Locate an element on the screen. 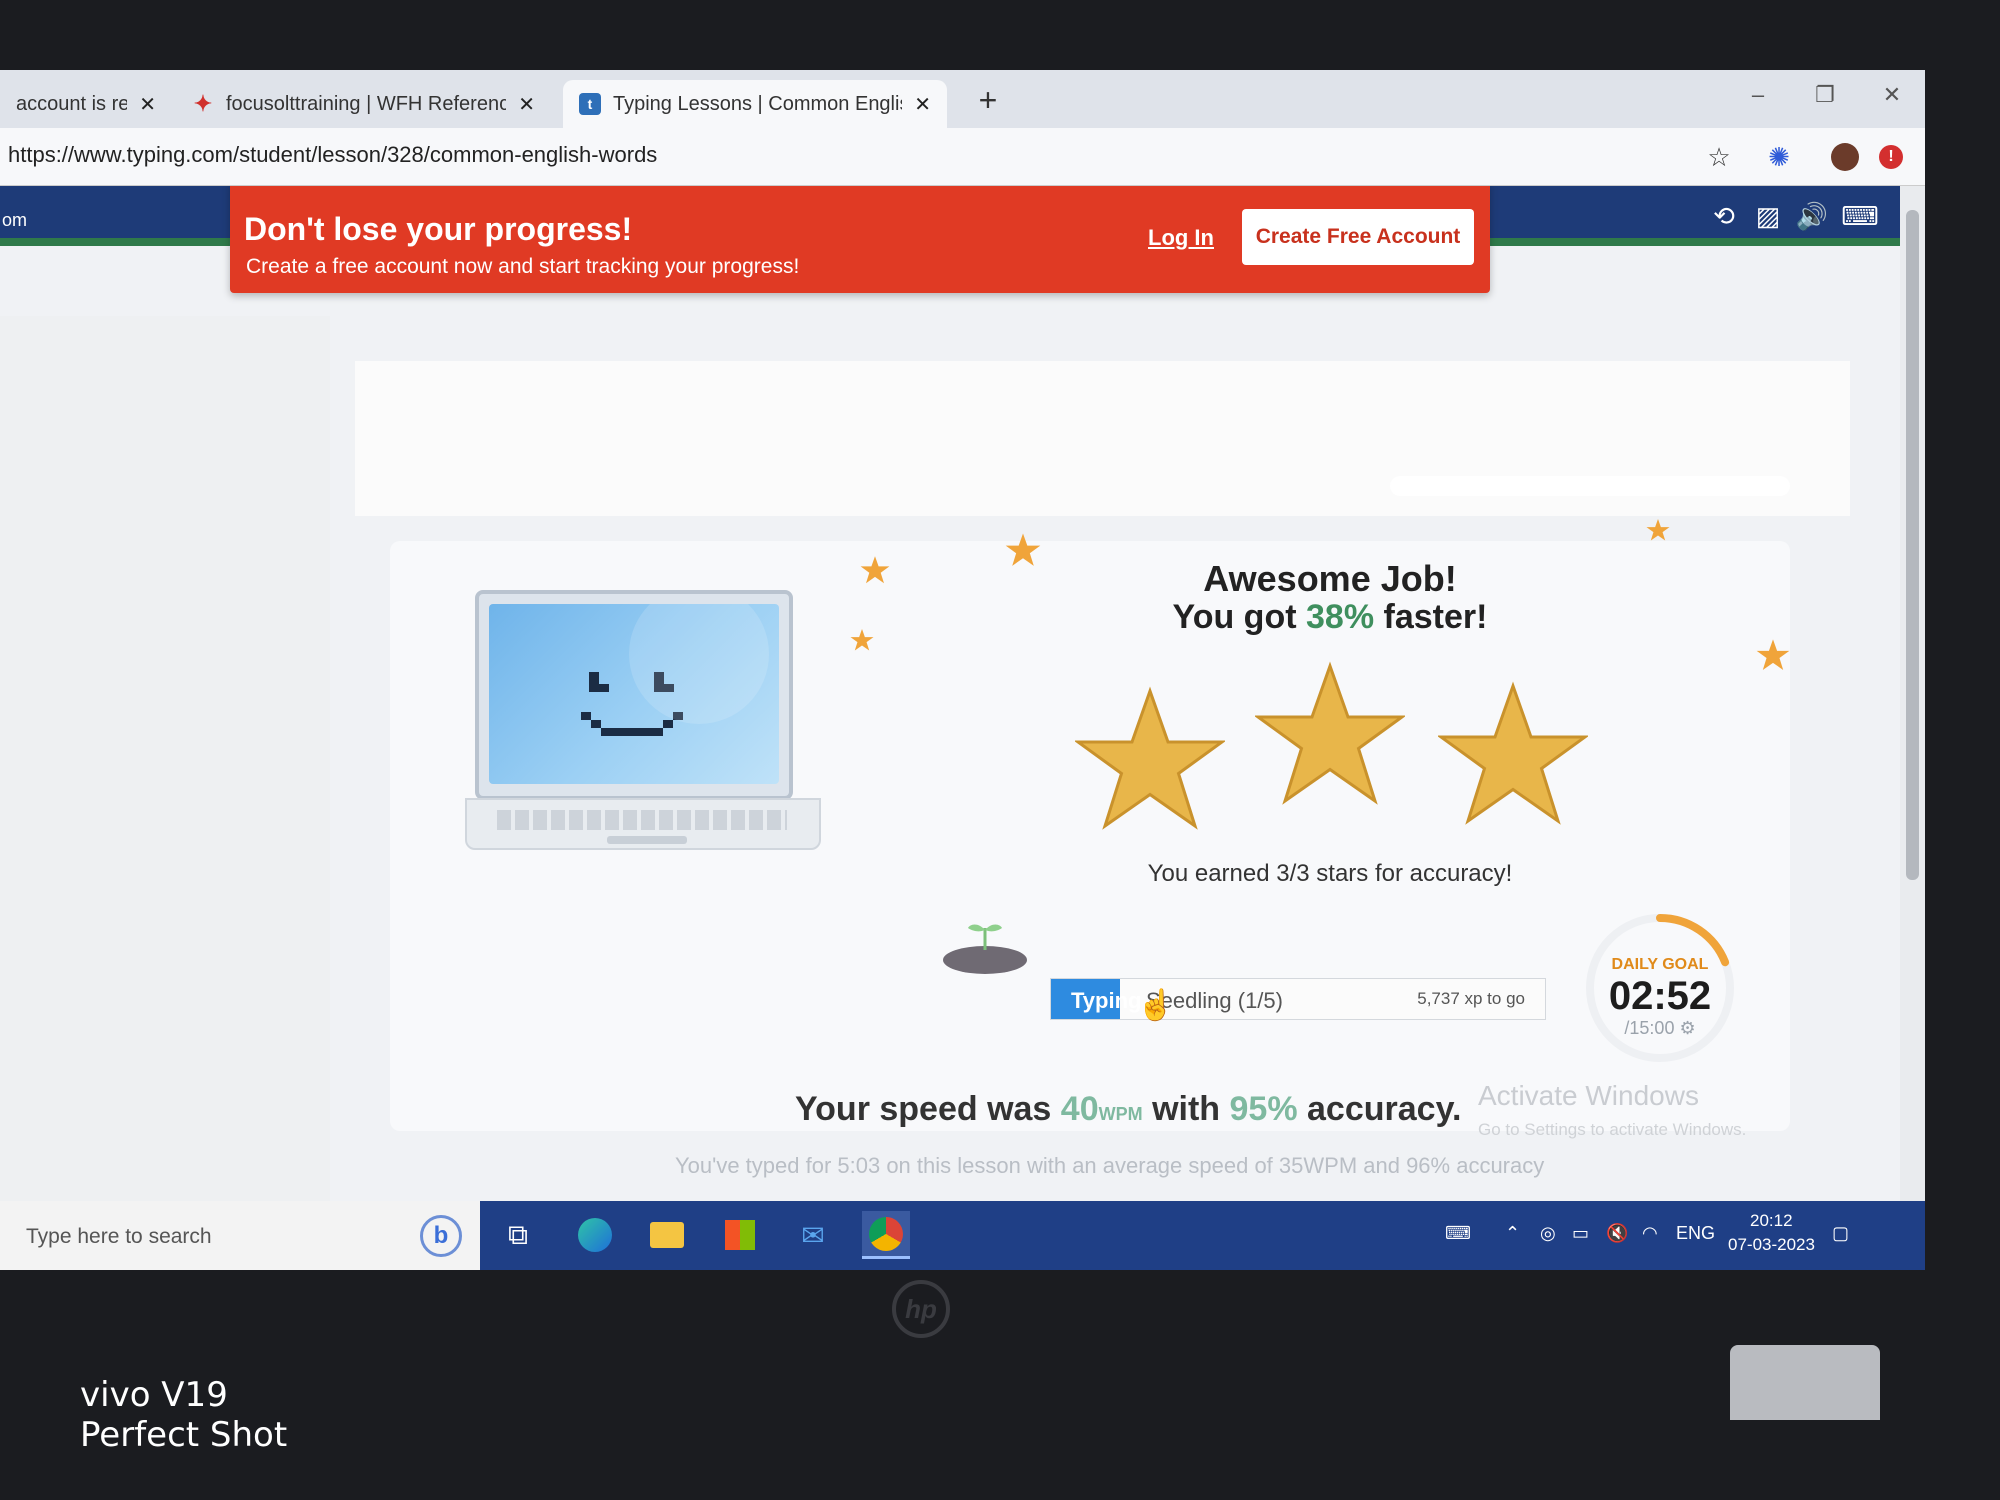 This screenshot has width=2000, height=1500. accuracy-value: 95% is located at coordinates (1263, 1109).